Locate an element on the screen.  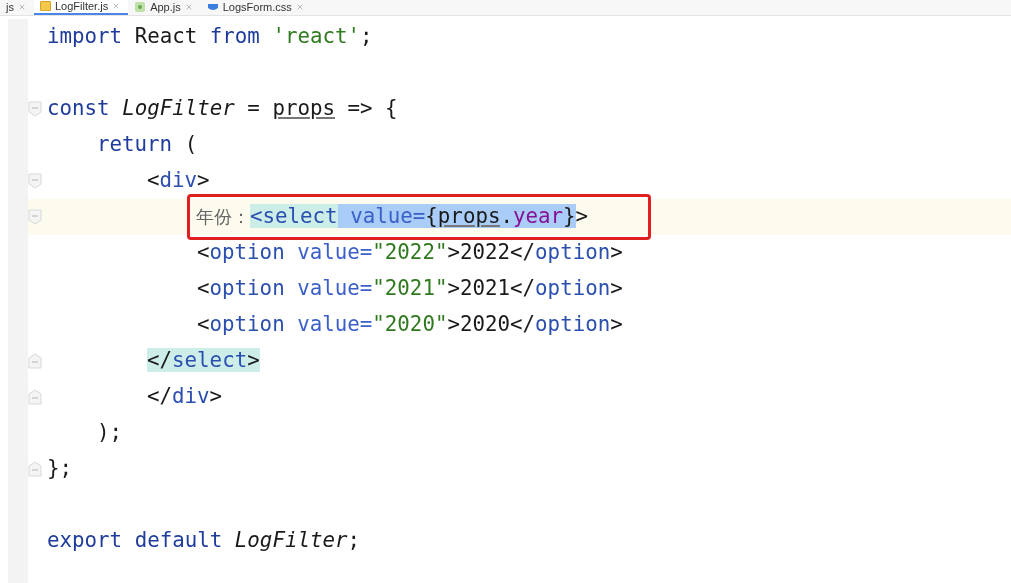
code-line: import React from 'react'; is located at coordinates (210, 37).